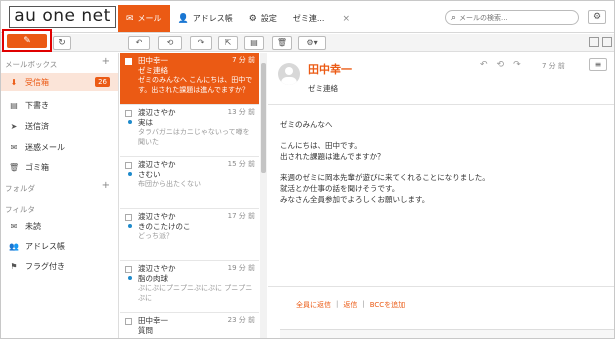 The width and height of the screenshot is (615, 339). I want to click on settings-menu-button: ⚙, so click(597, 17).